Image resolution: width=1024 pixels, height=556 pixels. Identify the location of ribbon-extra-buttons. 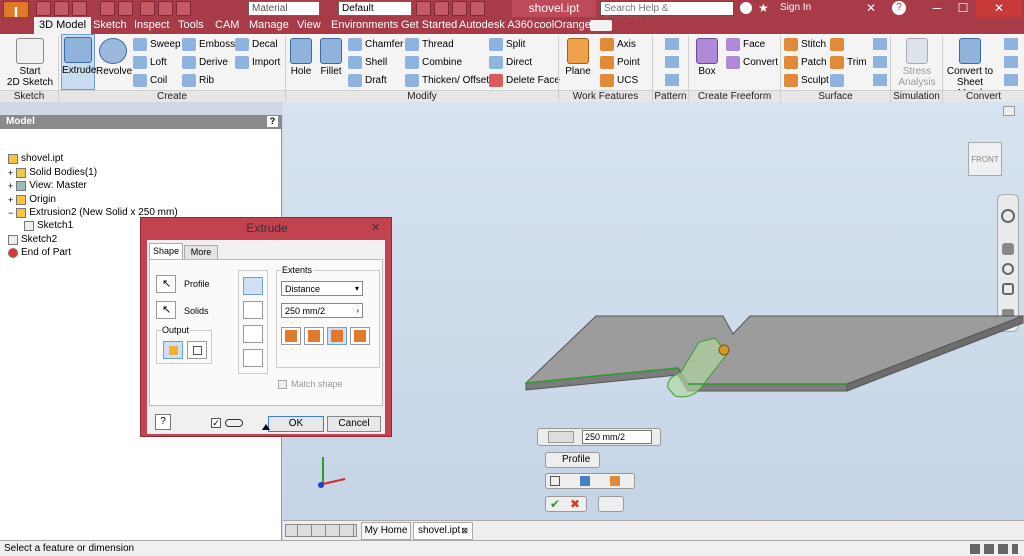
(1011, 62).